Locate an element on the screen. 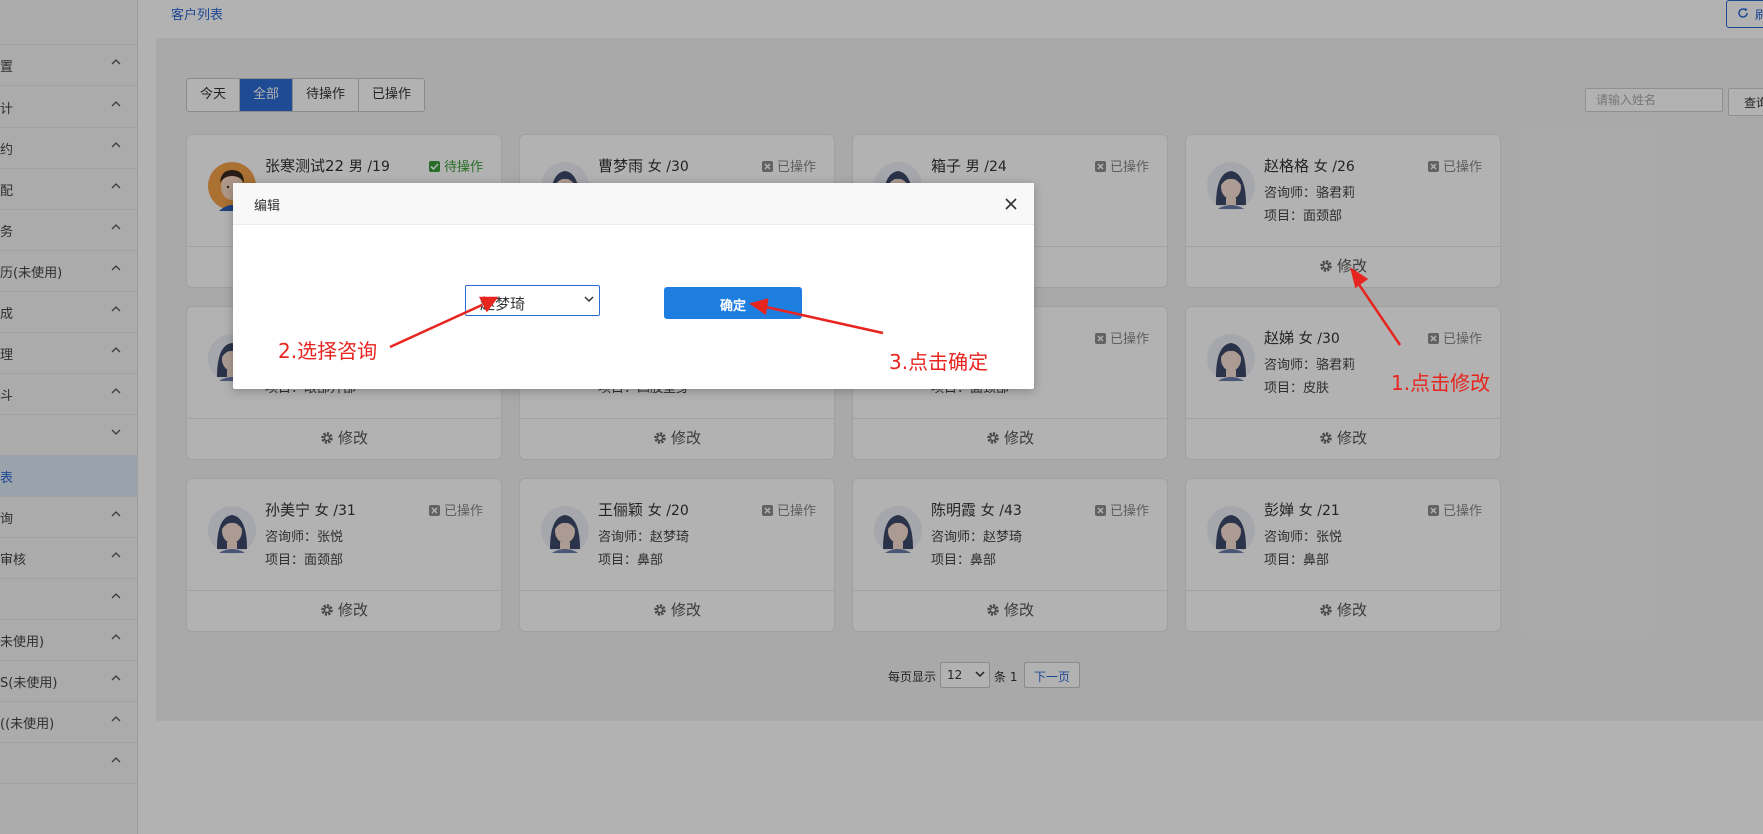  dialog-title: 编辑 is located at coordinates (267, 206).